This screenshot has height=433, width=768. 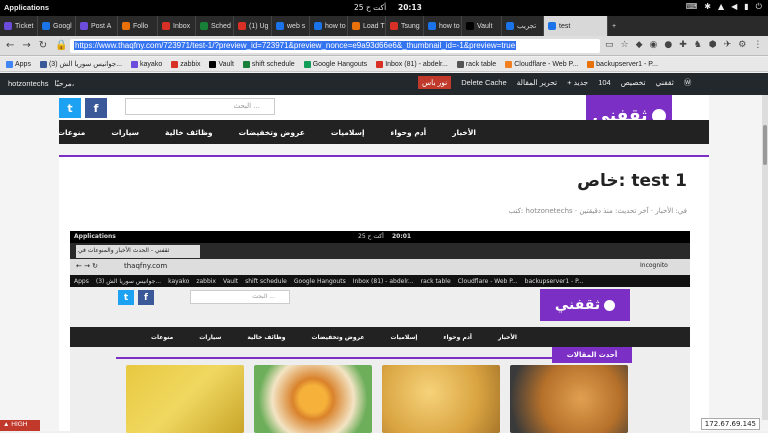 What do you see at coordinates (633, 82) in the screenshot?
I see `customize-link: تخصيص` at bounding box center [633, 82].